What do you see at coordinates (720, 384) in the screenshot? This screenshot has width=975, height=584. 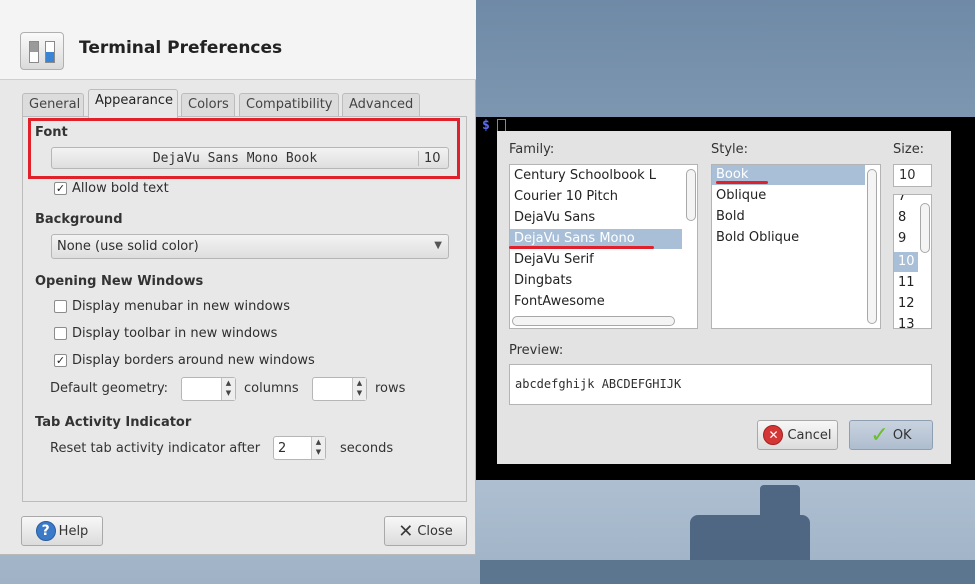 I see `preview-entry: abcdefghijk ABCDEFGHIJK` at bounding box center [720, 384].